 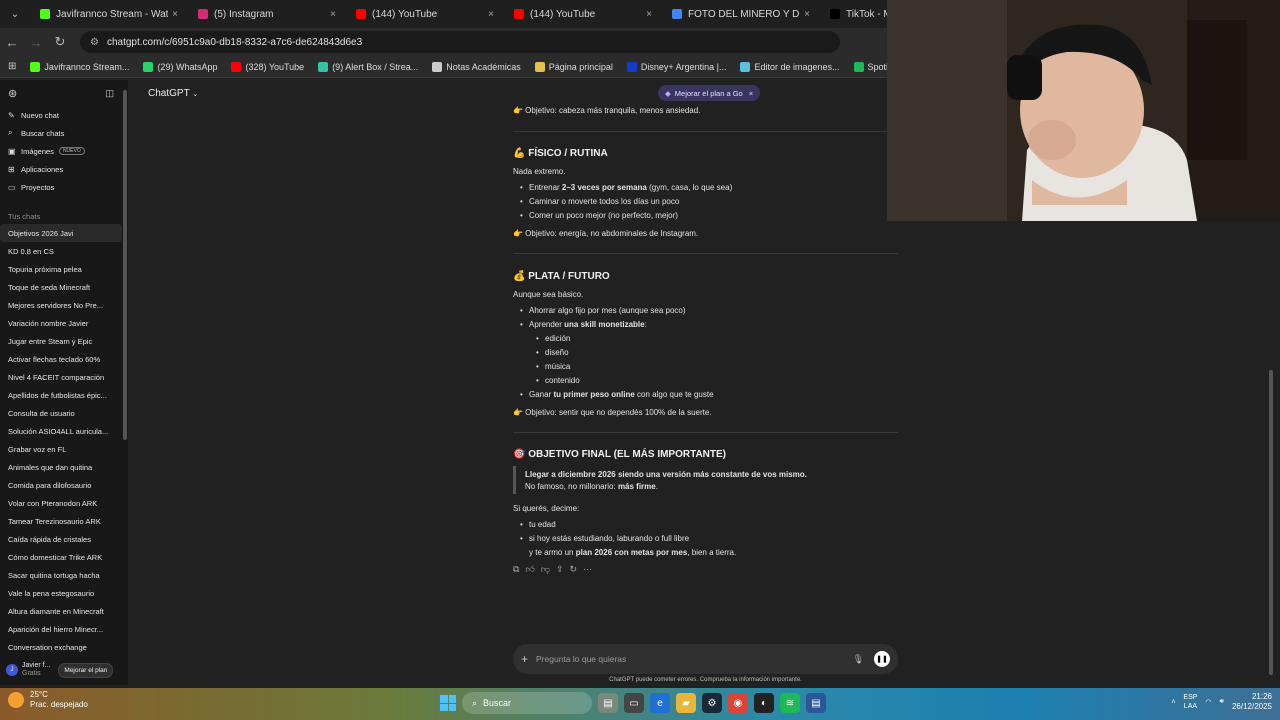 What do you see at coordinates (574, 569) in the screenshot?
I see `regenerate-icon: ↻` at bounding box center [574, 569].